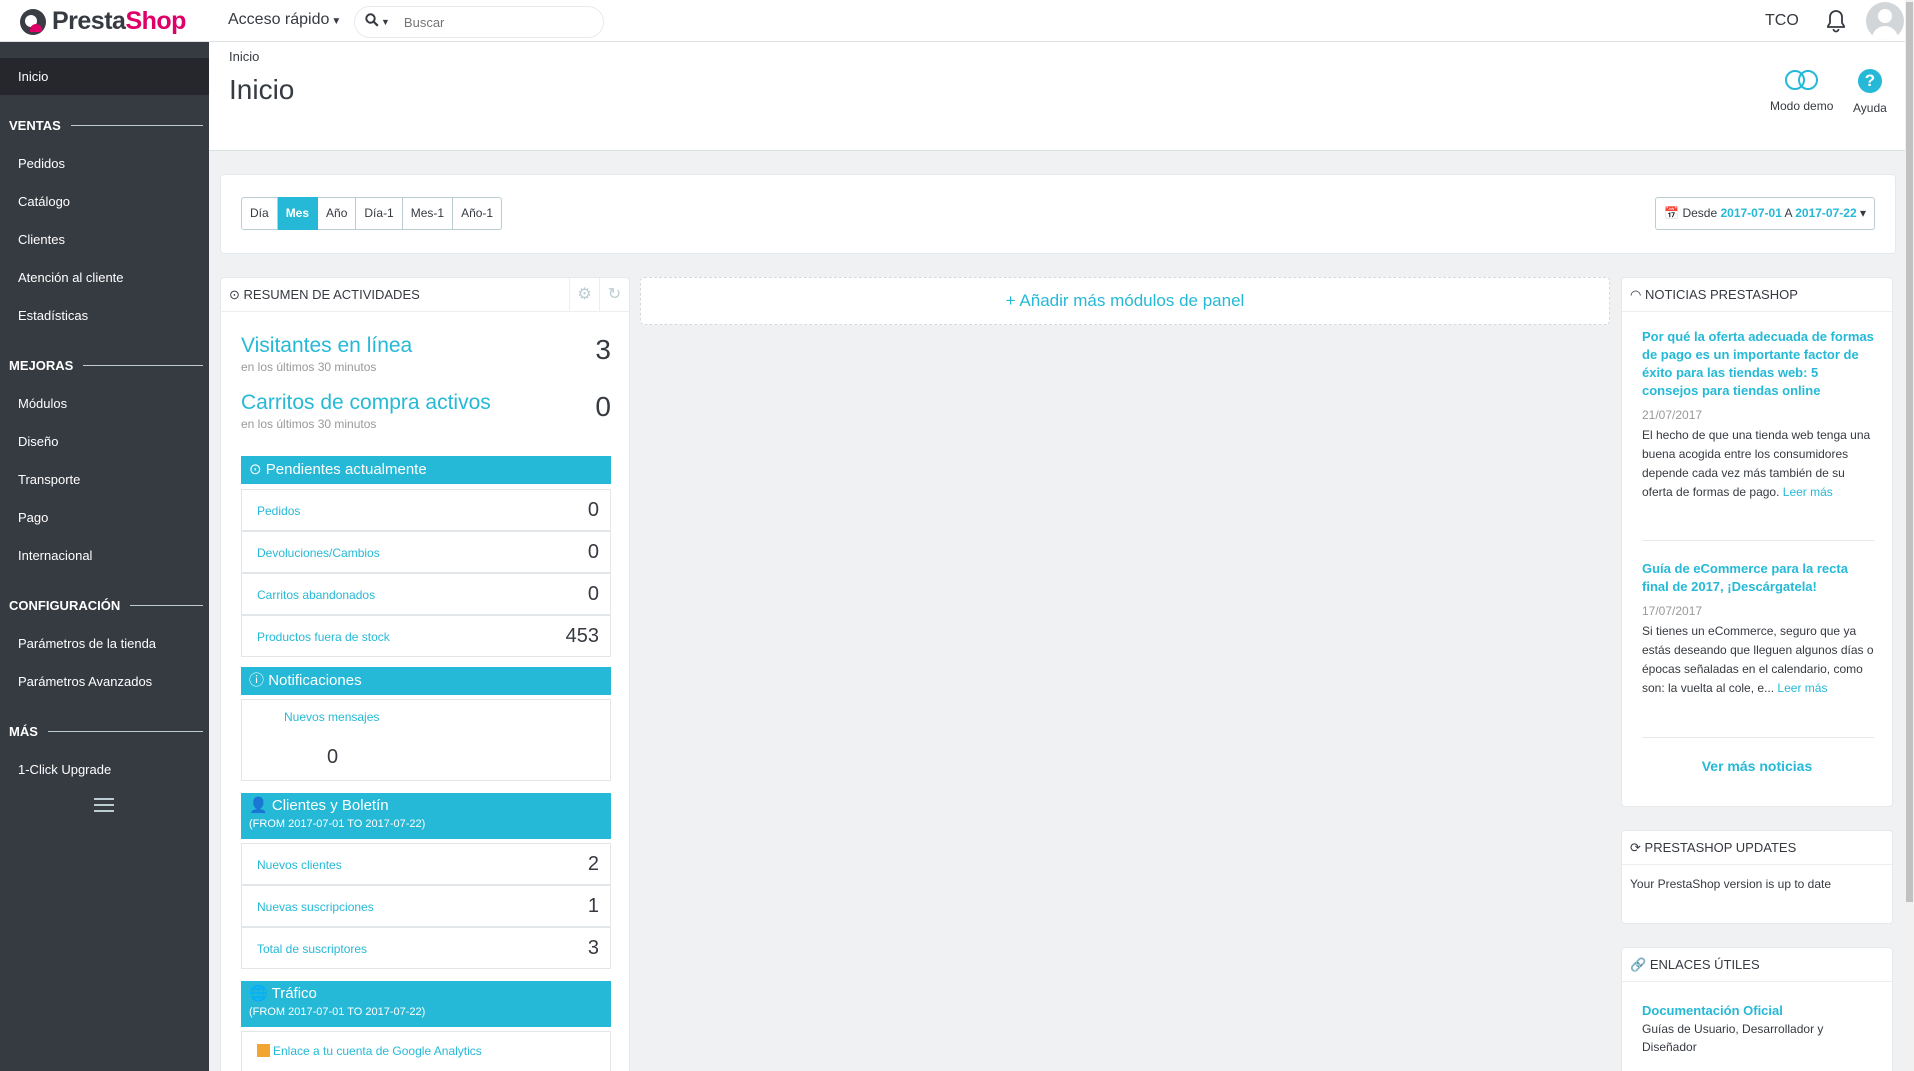 Image resolution: width=1914 pixels, height=1071 pixels. I want to click on shop-code: TCO, so click(1782, 21).